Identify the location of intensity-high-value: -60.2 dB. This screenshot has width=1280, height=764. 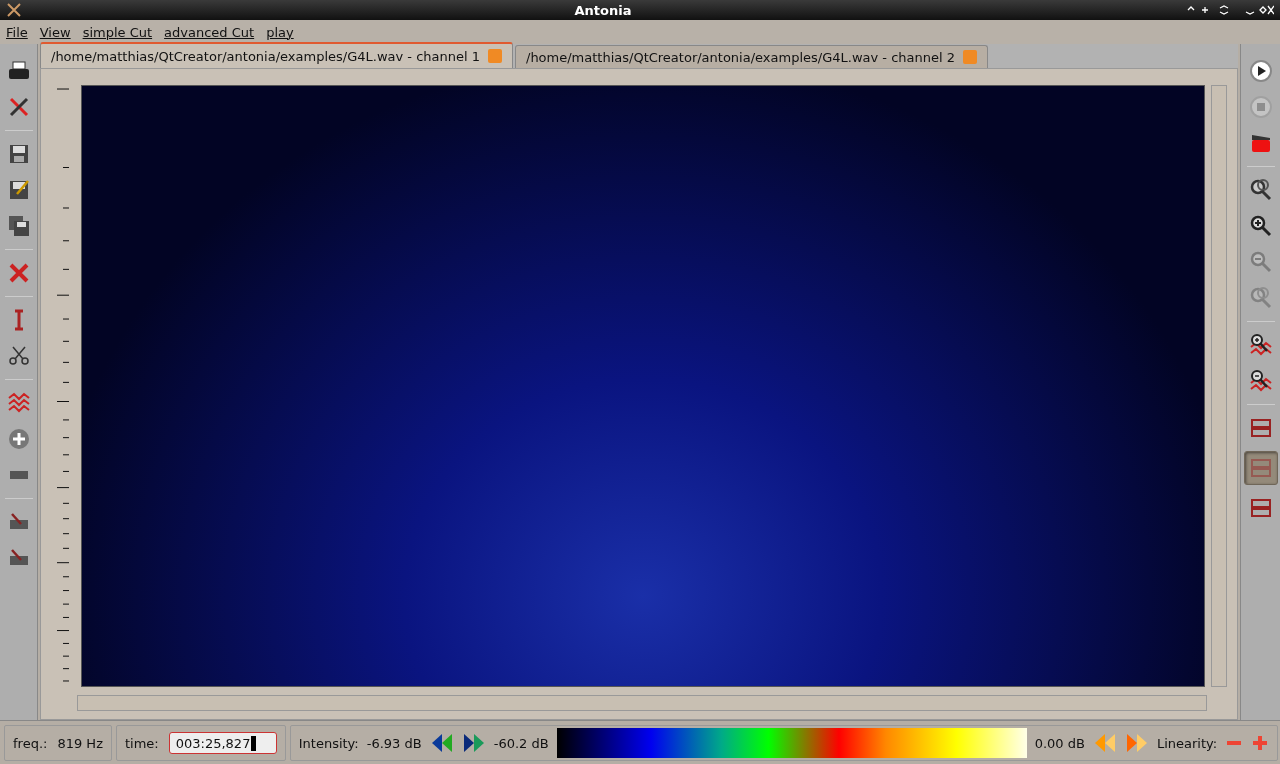
(521, 743).